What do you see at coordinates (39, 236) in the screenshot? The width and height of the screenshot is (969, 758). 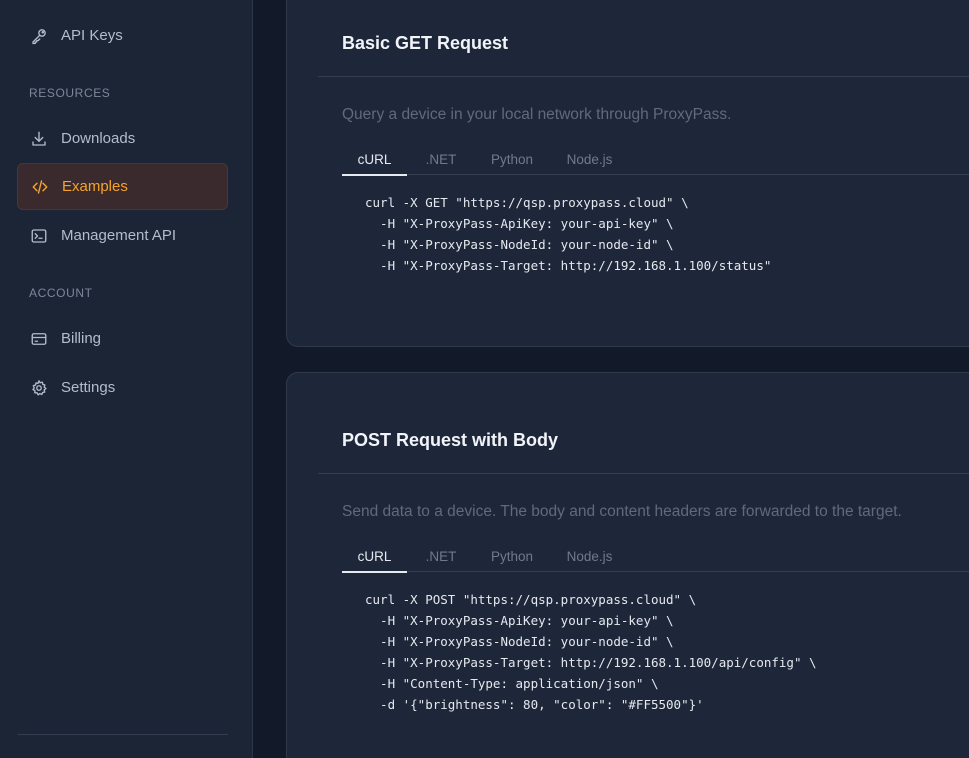 I see `terminal-icon` at bounding box center [39, 236].